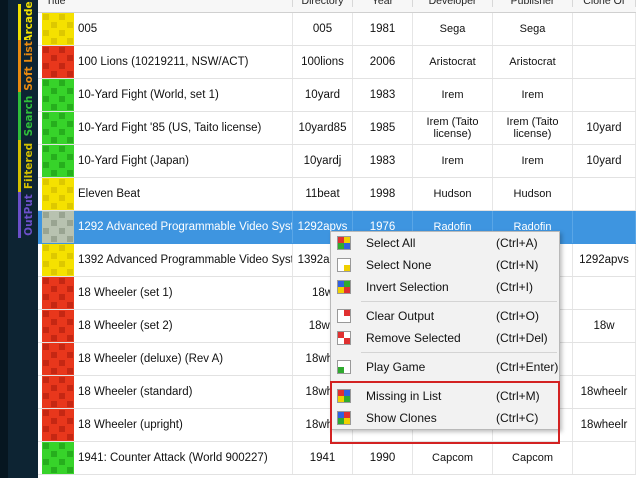 The image size is (636, 478). Describe the element at coordinates (184, 326) in the screenshot. I see `cell-title: 18 Wheeler (set 2)` at that location.